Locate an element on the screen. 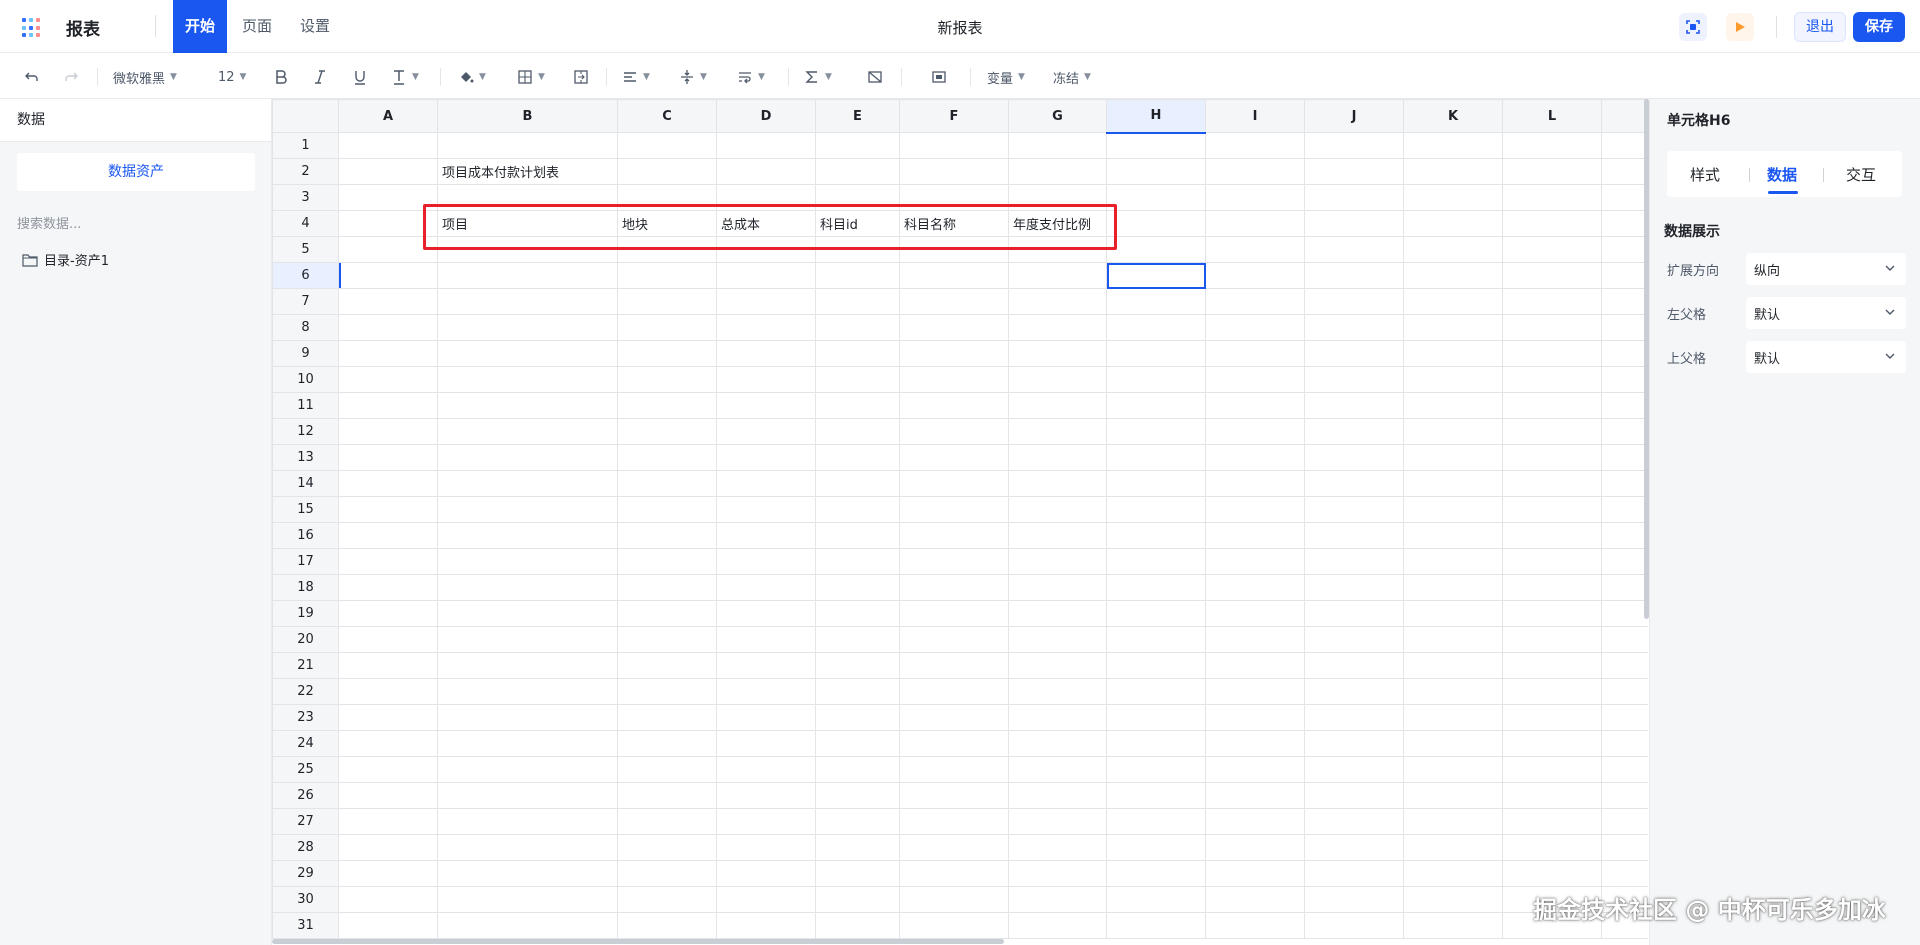 This screenshot has width=1920, height=945. row-header: 1 is located at coordinates (305, 145).